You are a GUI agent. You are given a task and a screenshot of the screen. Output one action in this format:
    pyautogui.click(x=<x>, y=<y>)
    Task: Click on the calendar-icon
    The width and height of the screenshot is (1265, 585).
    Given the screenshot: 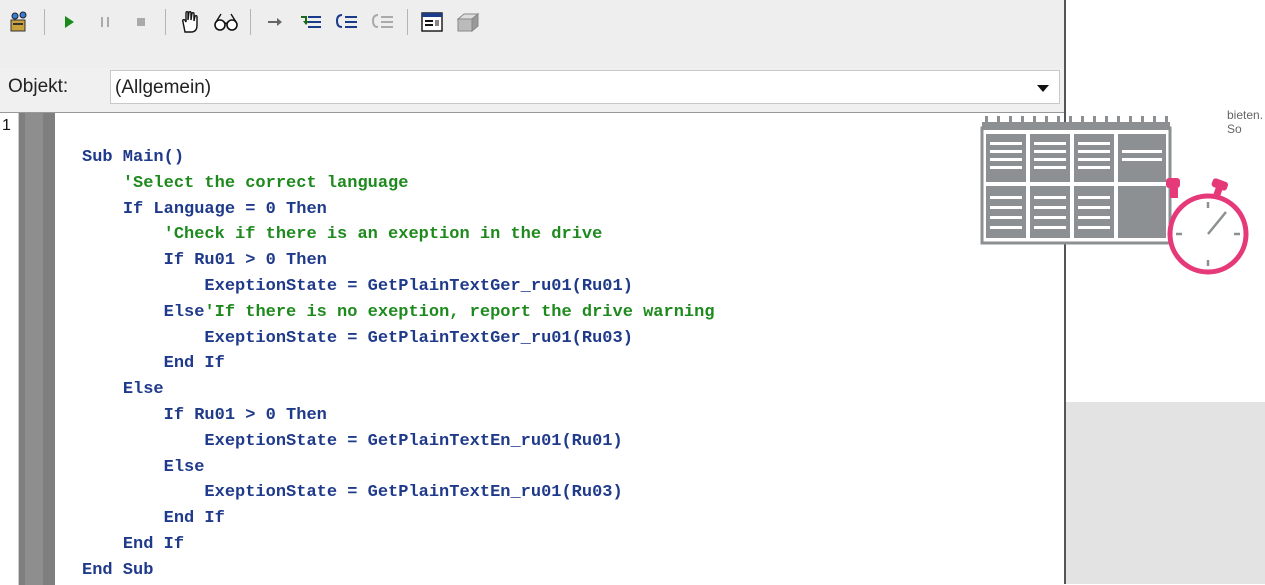 What is the action you would take?
    pyautogui.click(x=1076, y=180)
    